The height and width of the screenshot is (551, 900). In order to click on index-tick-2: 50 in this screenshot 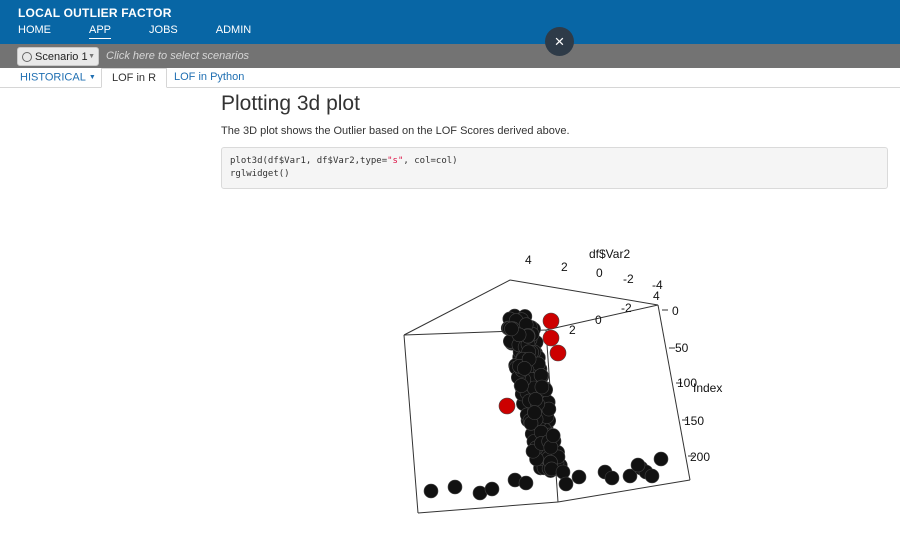, I will do `click(682, 348)`.